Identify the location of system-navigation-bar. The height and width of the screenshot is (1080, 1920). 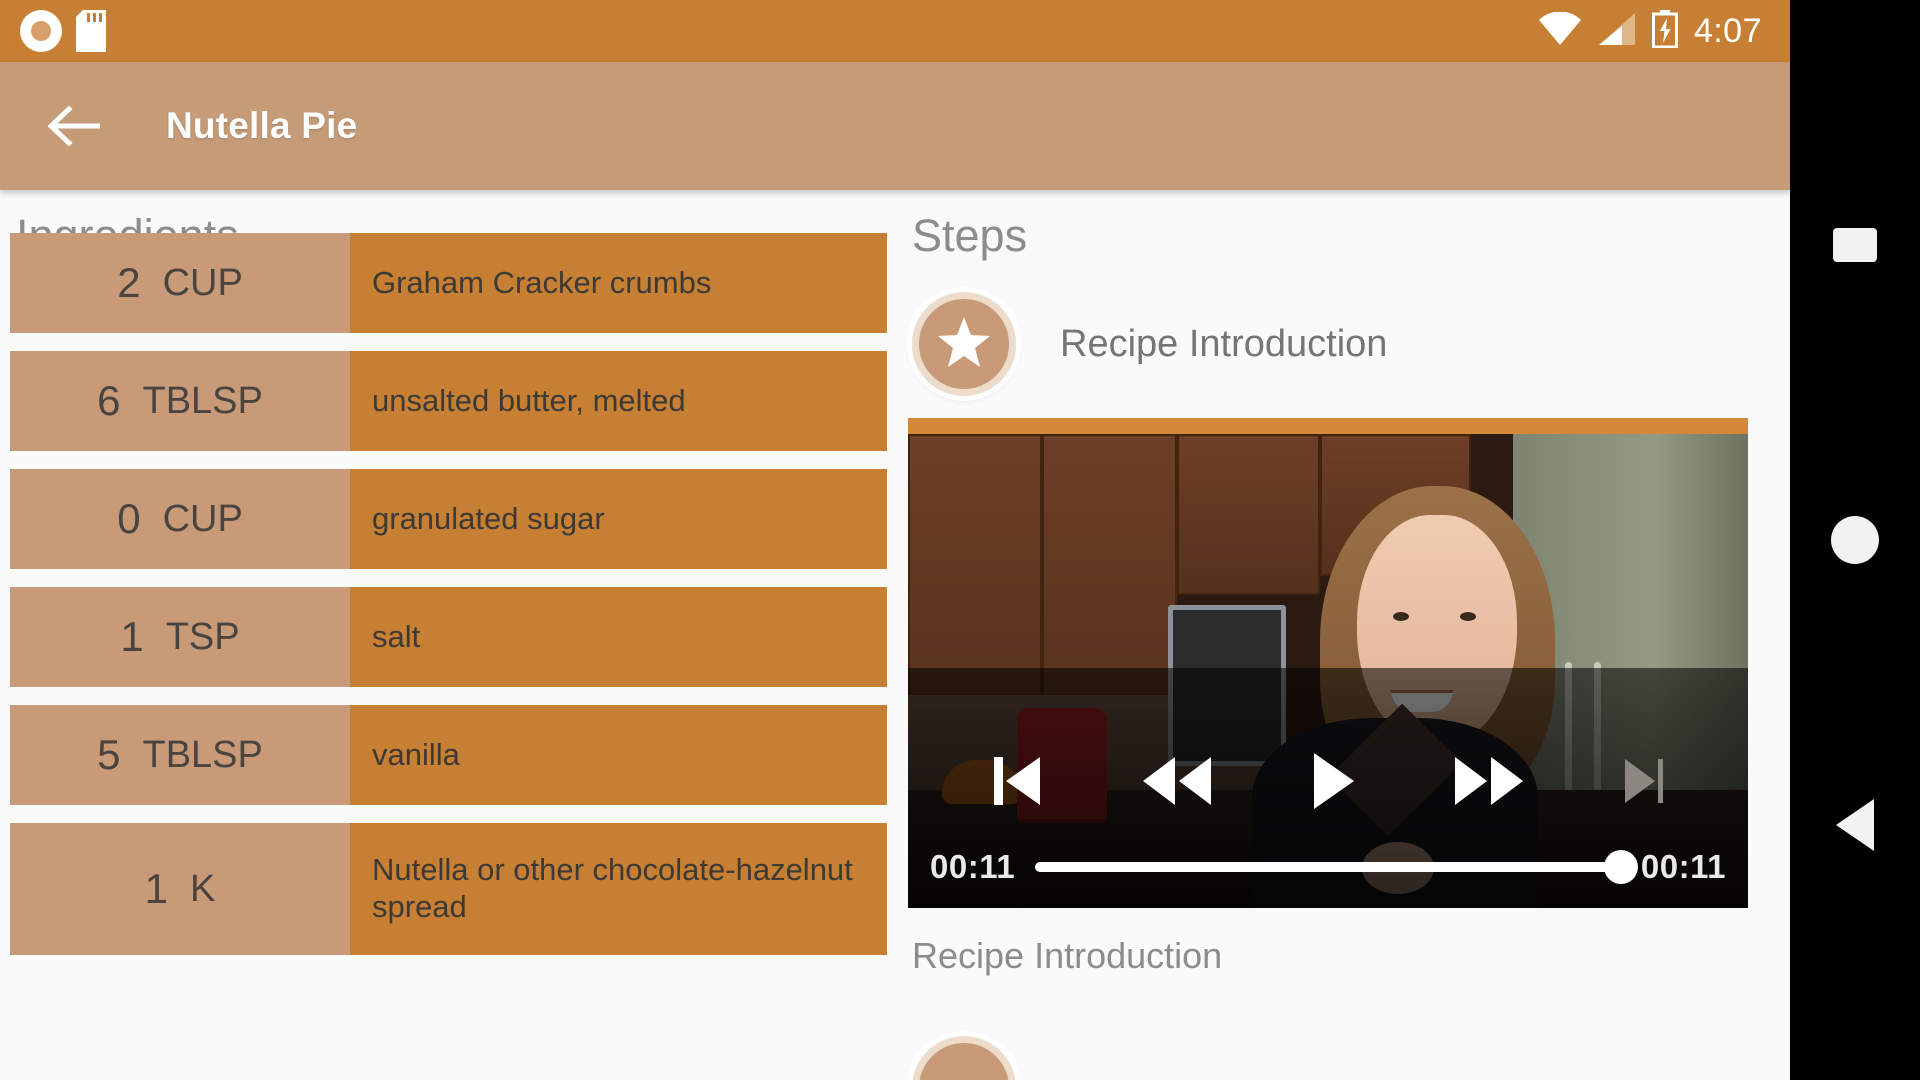
(1855, 540).